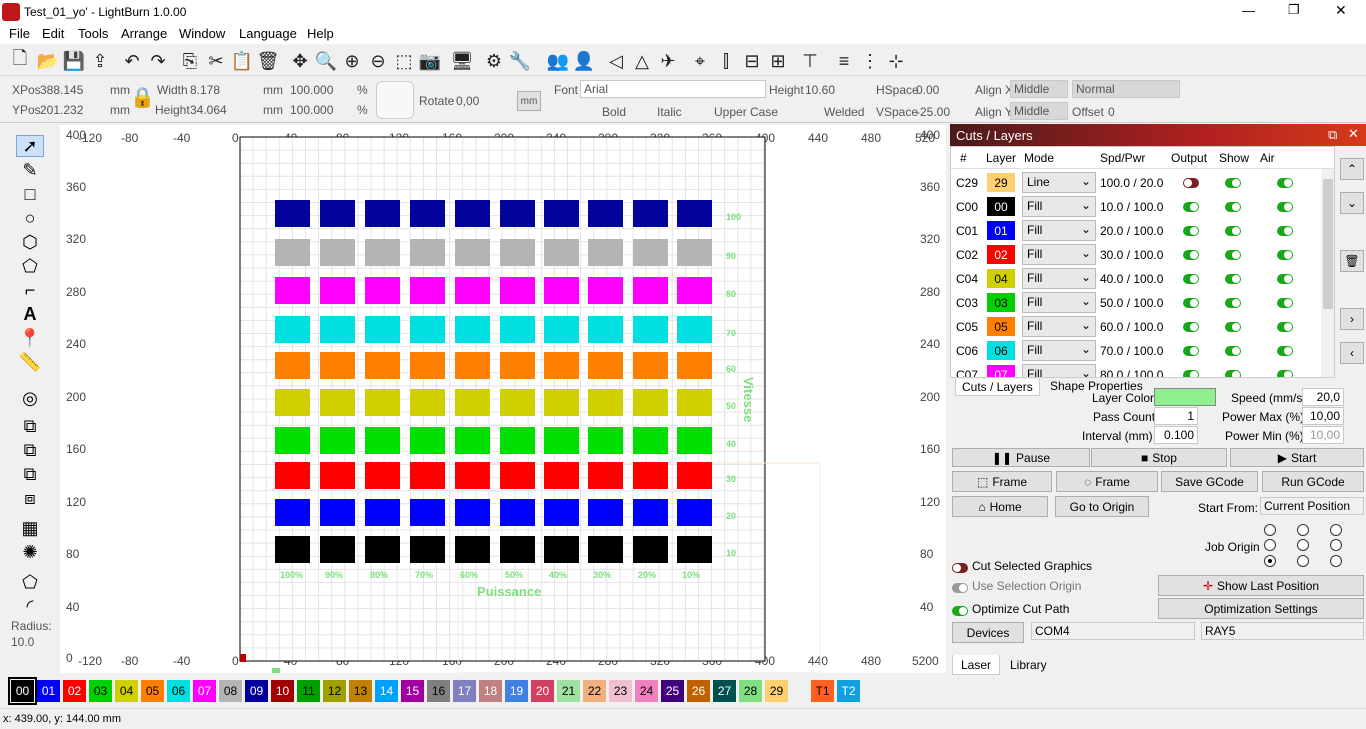 Image resolution: width=1366 pixels, height=729 pixels. What do you see at coordinates (61, 110) in the screenshot?
I see `ypos-input: 201.232` at bounding box center [61, 110].